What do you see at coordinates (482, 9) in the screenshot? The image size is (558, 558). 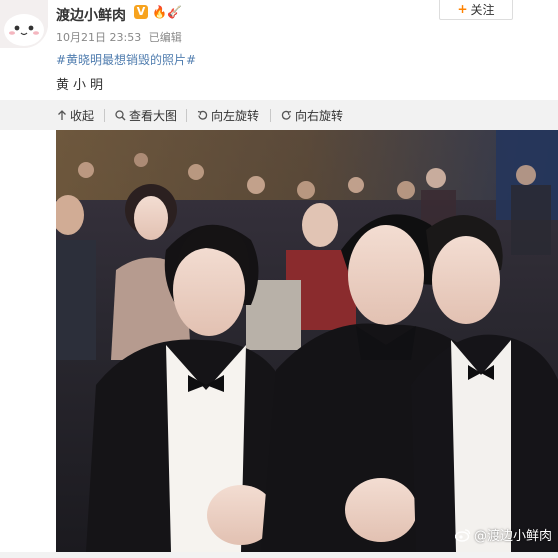 I see `follow-label: 关注` at bounding box center [482, 9].